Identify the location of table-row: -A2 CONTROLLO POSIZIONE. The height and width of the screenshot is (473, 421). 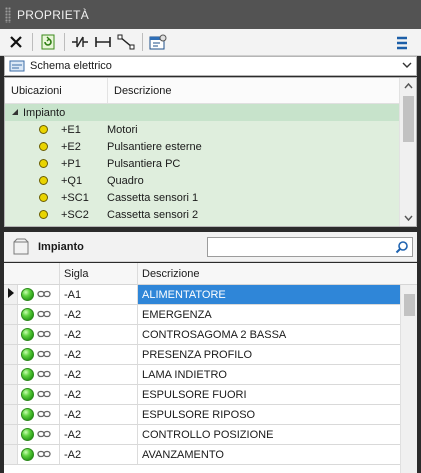
(210, 435).